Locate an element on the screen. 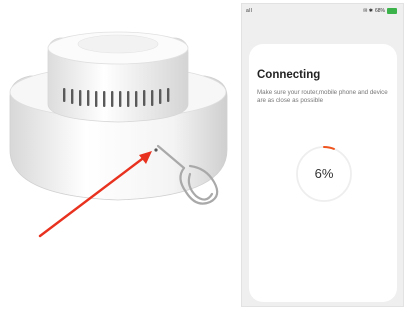 This screenshot has width=406, height=309. status-indicators: ✉ ✱ 68% is located at coordinates (380, 11).